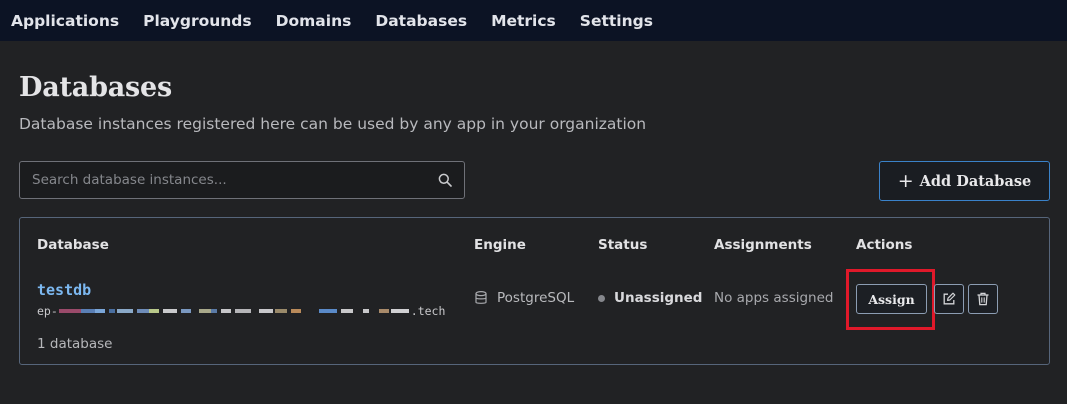  I want to click on assign-button: Assign, so click(891, 299).